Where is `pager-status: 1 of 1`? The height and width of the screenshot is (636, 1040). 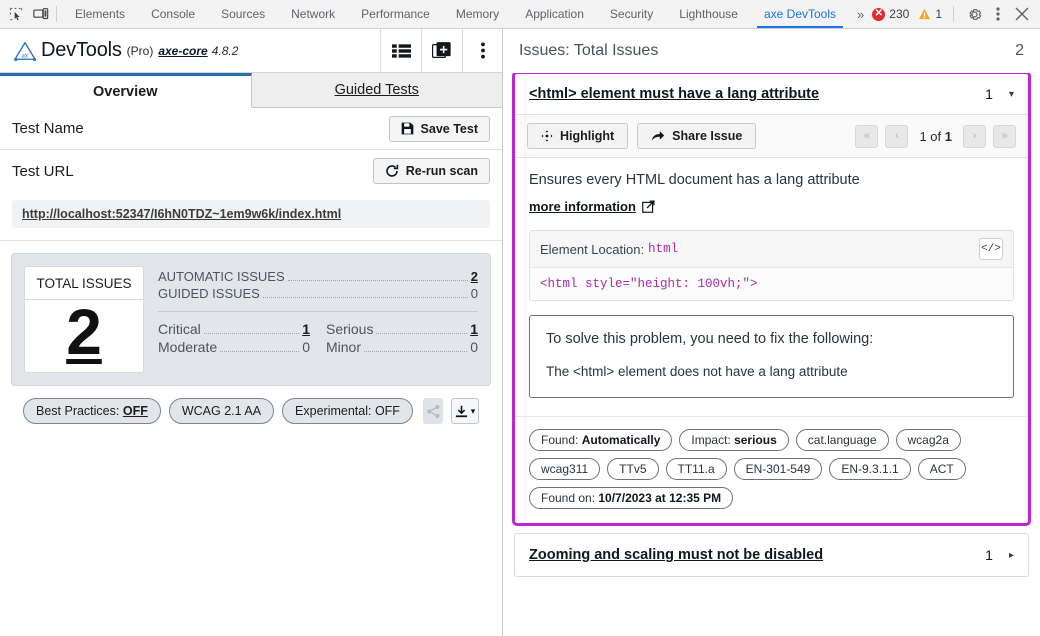
pager-status: 1 of 1 is located at coordinates (935, 136).